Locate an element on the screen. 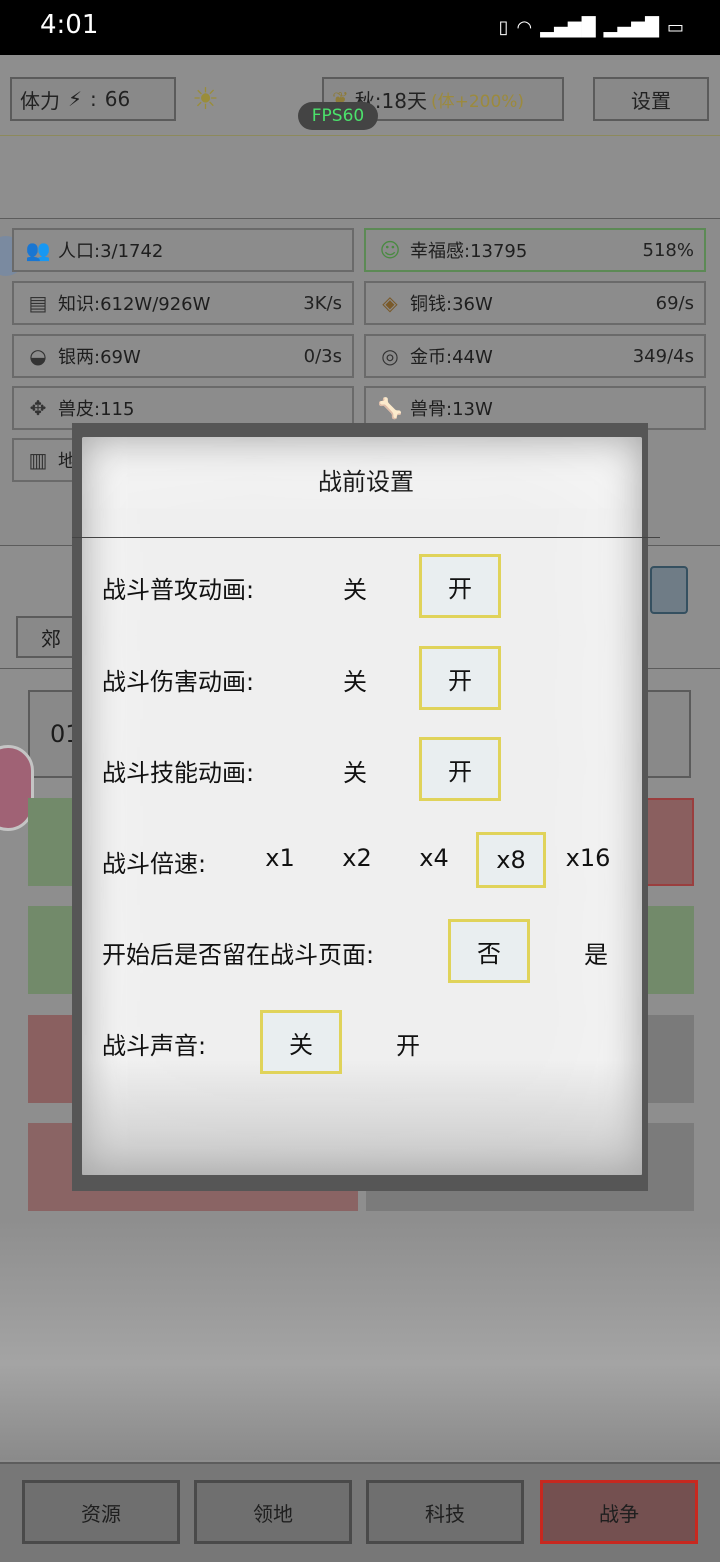  resource-gold: ◎ 金币:44W 349/4s is located at coordinates (535, 356).